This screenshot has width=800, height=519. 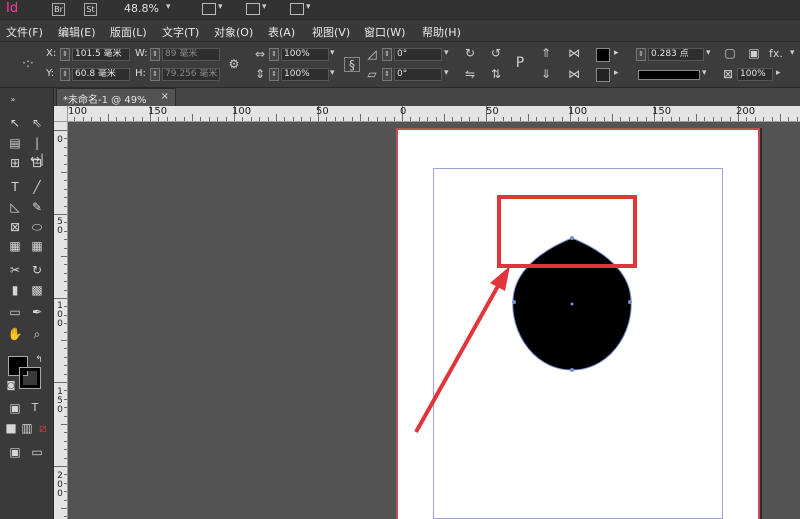 What do you see at coordinates (525, 314) in the screenshot?
I see `canvas-overlay` at bounding box center [525, 314].